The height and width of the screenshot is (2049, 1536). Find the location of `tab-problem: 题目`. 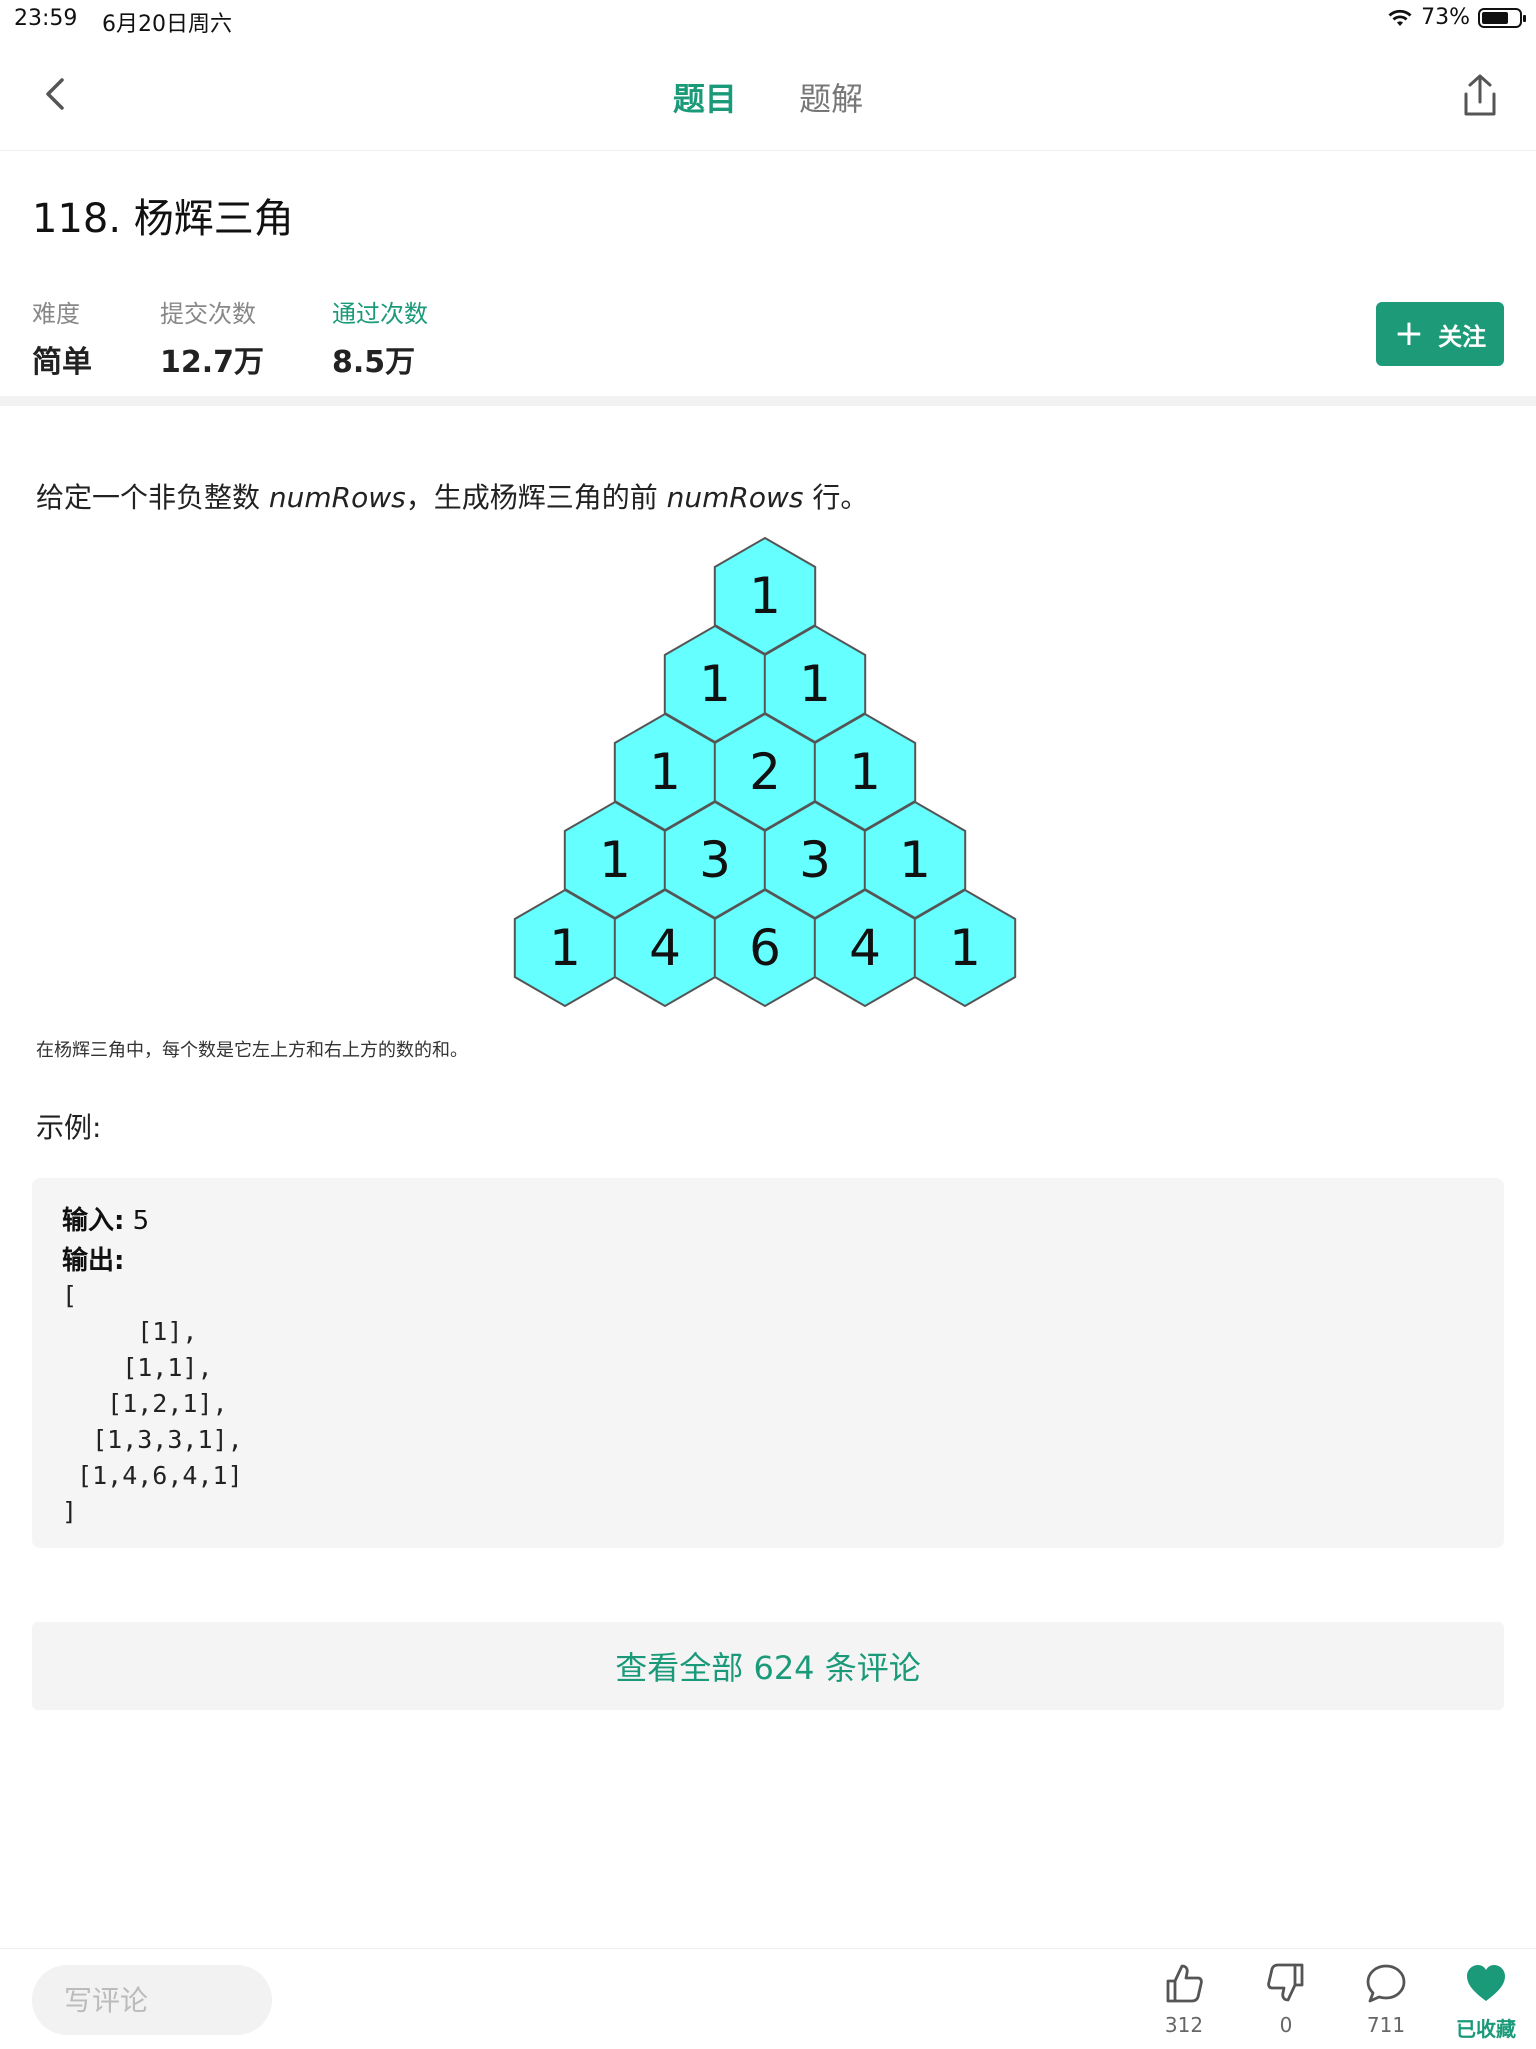

tab-problem: 题目 is located at coordinates (705, 97).